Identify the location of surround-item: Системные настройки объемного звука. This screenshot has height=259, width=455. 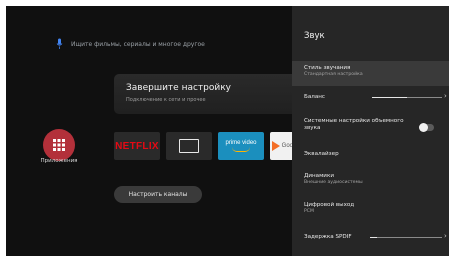
(358, 125).